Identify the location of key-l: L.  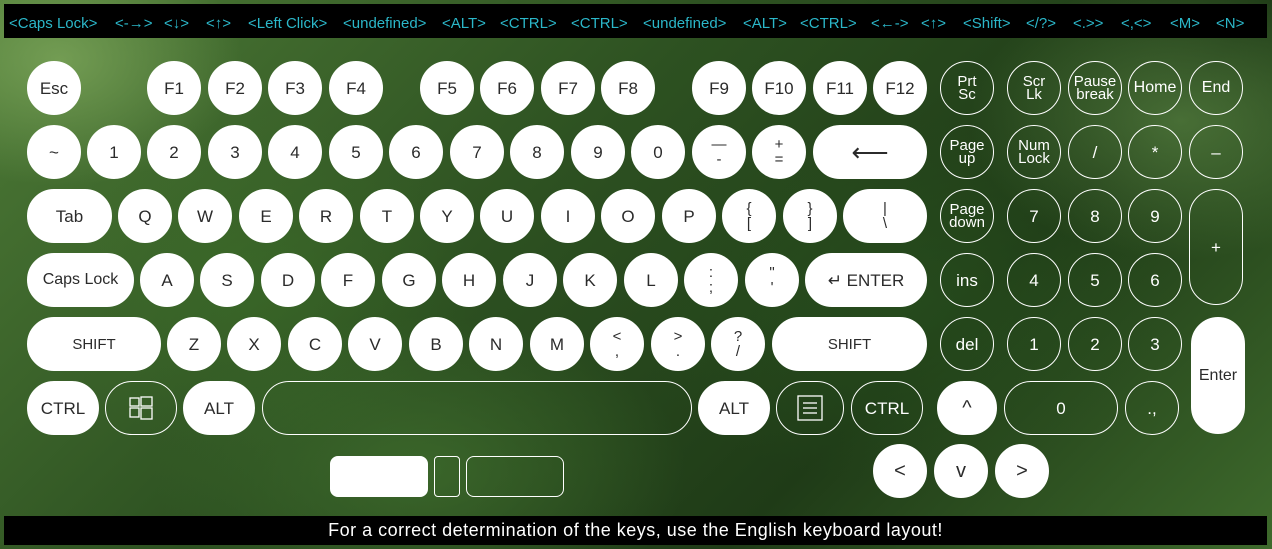
(651, 280).